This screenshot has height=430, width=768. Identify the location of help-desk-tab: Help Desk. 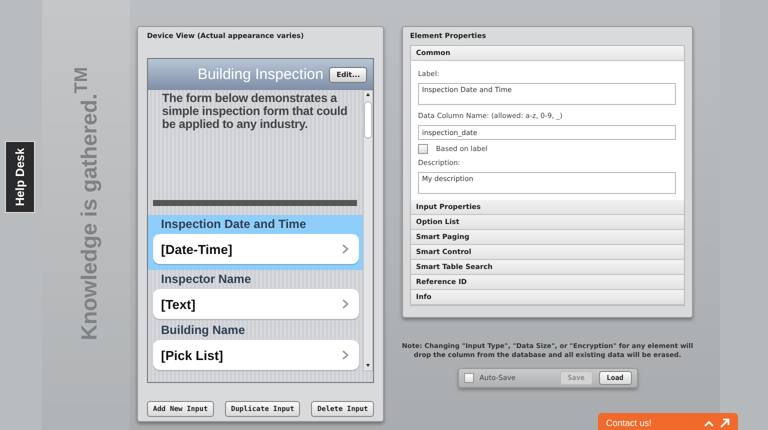
(20, 177).